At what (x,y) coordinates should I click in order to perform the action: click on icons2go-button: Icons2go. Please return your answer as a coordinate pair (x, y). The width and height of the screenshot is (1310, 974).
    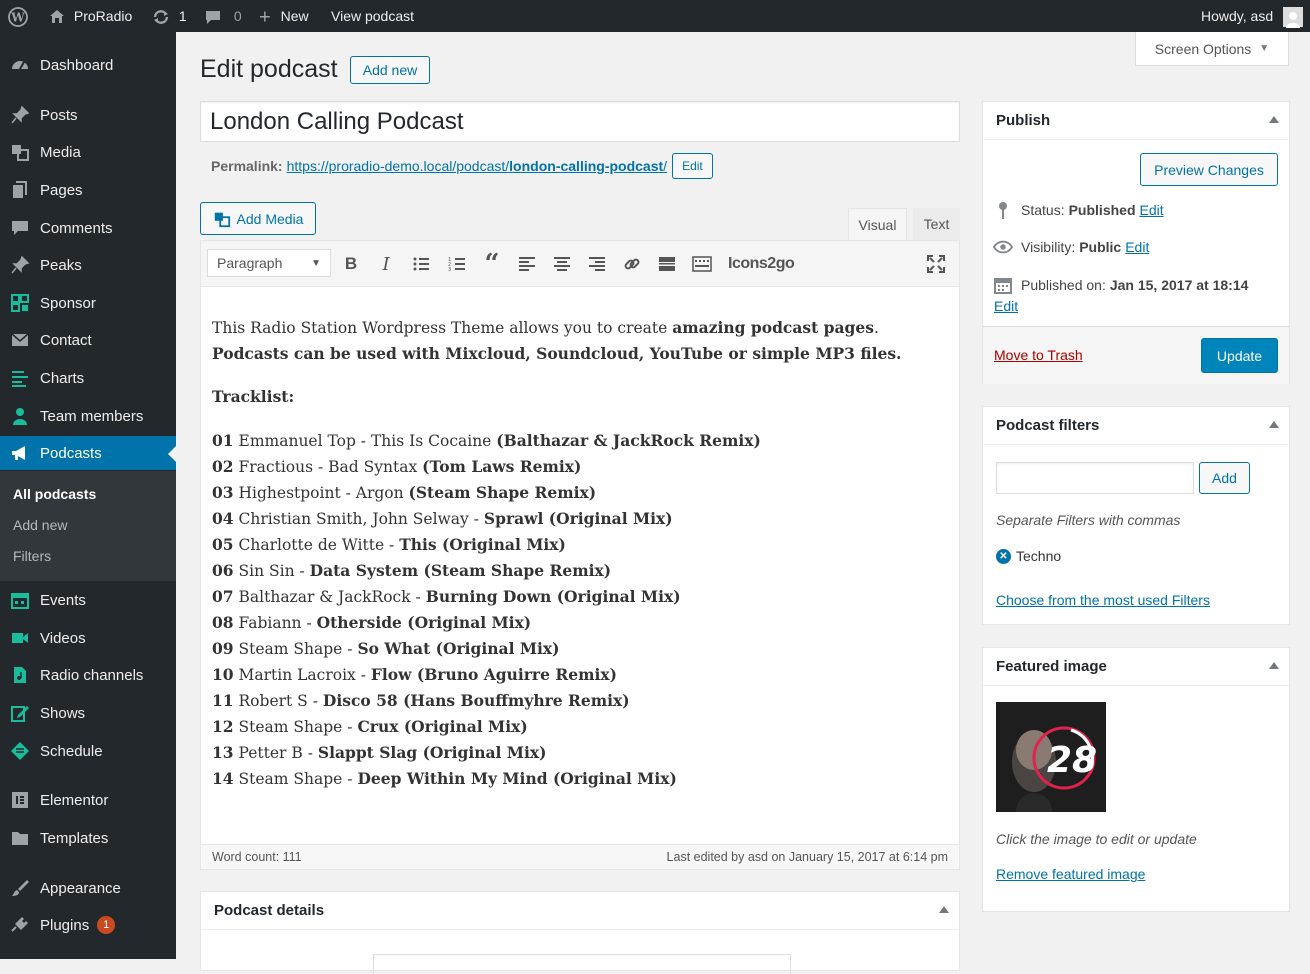
    Looking at the image, I should click on (767, 264).